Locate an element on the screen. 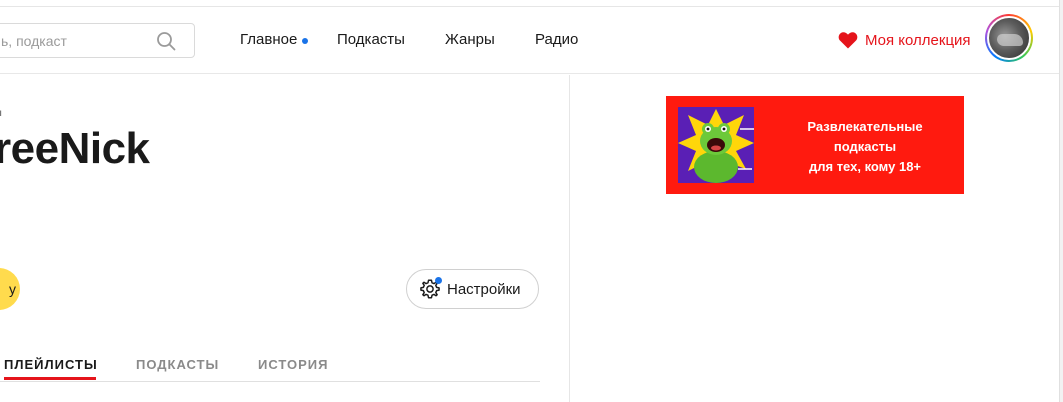  my-collection-link: Моя коллекция is located at coordinates (904, 40).